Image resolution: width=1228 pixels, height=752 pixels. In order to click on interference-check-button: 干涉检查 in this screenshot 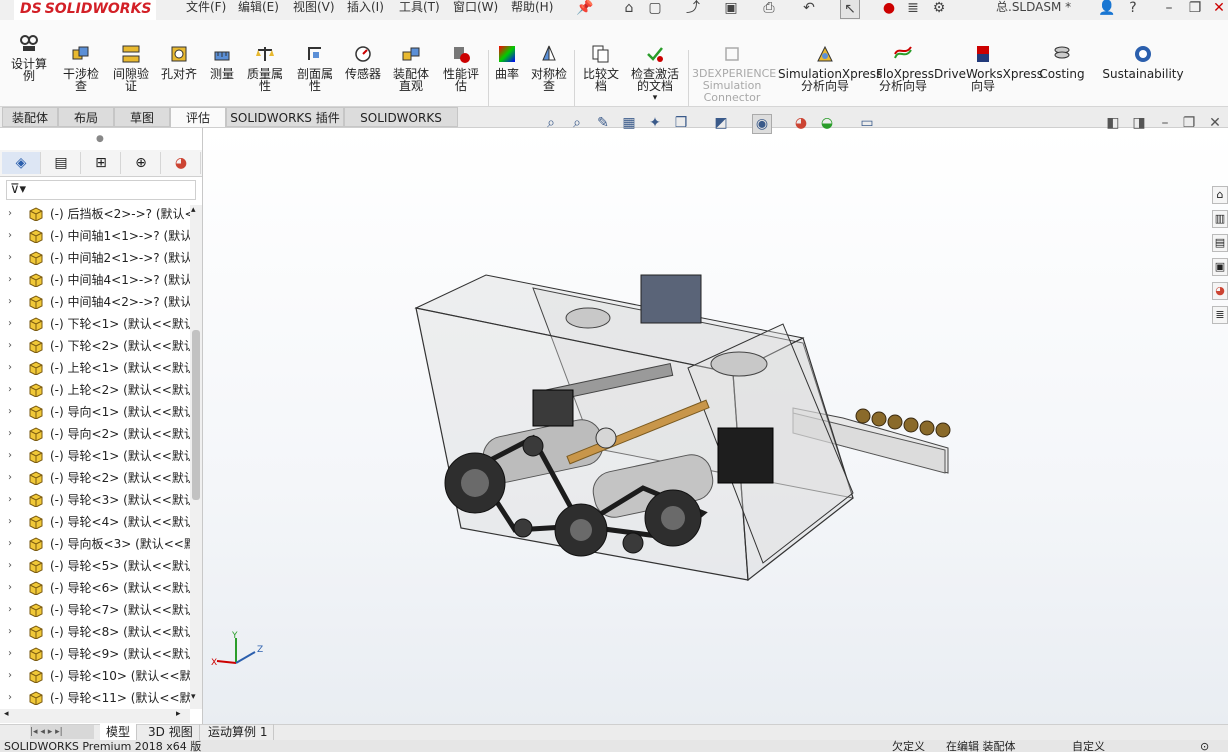, I will do `click(81, 68)`.